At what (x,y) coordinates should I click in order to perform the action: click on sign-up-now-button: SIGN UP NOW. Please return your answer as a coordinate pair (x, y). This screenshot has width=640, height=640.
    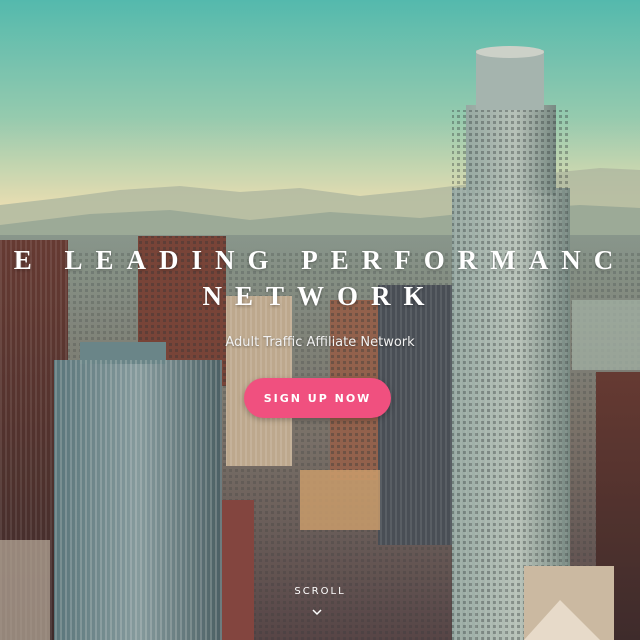
    Looking at the image, I should click on (317, 398).